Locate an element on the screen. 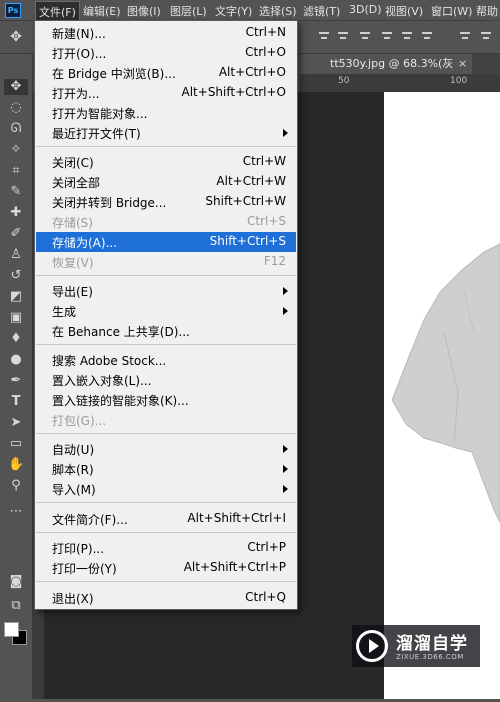 The height and width of the screenshot is (702, 500). menu-3d: 3D(D) is located at coordinates (365, 9).